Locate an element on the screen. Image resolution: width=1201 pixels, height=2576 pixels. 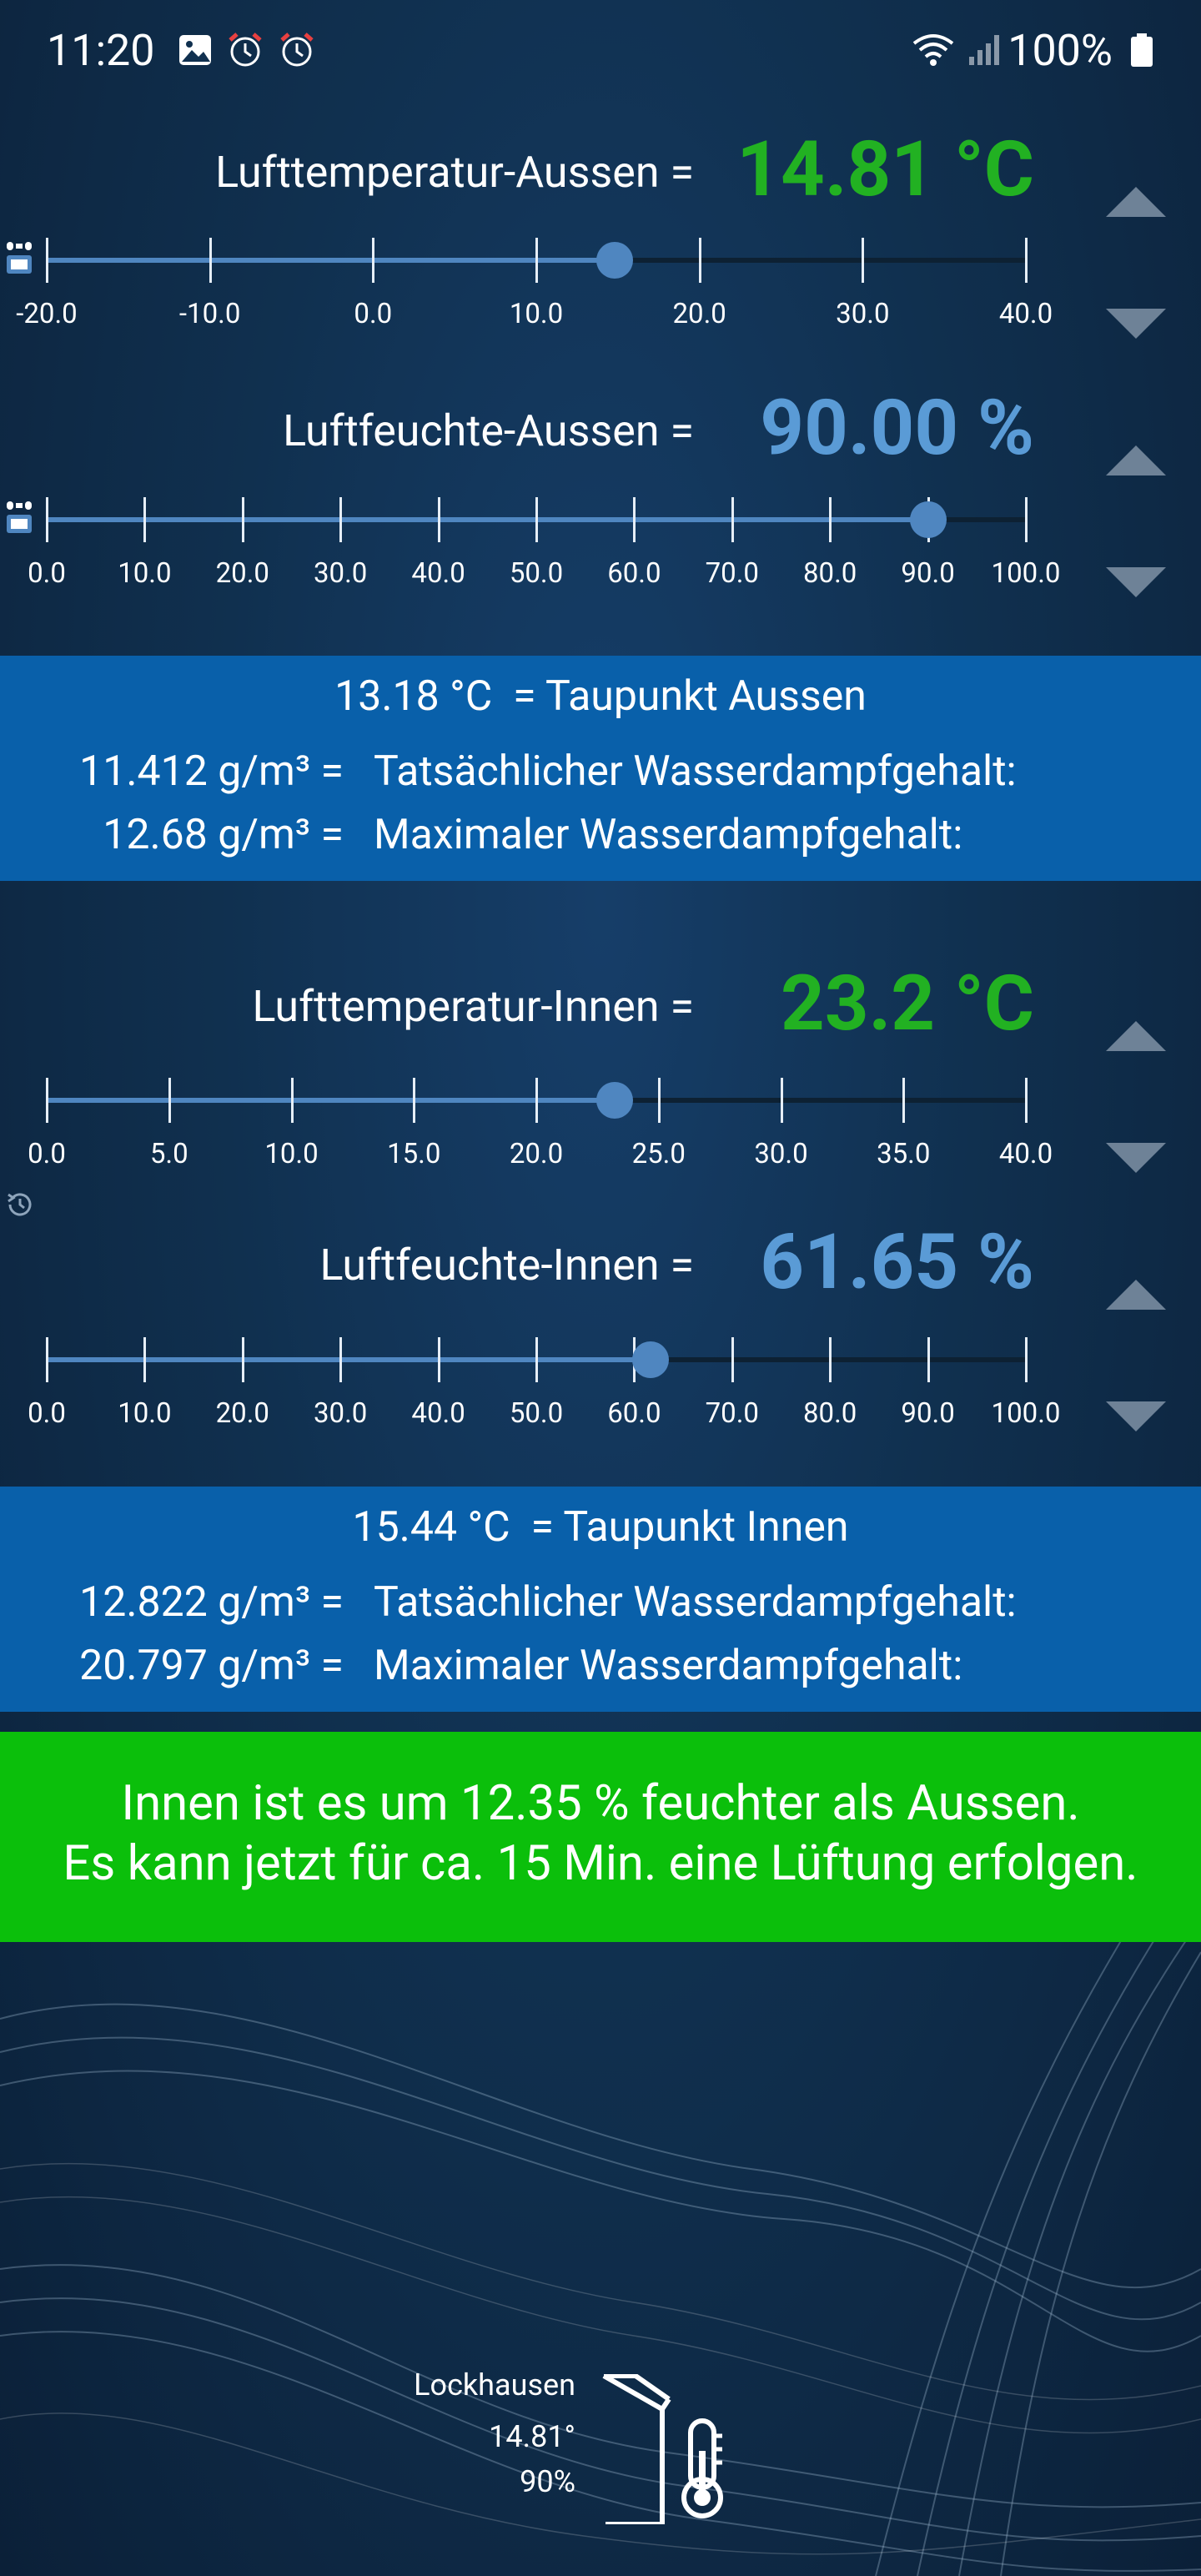
widget-humidity: 90% is located at coordinates (548, 2481).